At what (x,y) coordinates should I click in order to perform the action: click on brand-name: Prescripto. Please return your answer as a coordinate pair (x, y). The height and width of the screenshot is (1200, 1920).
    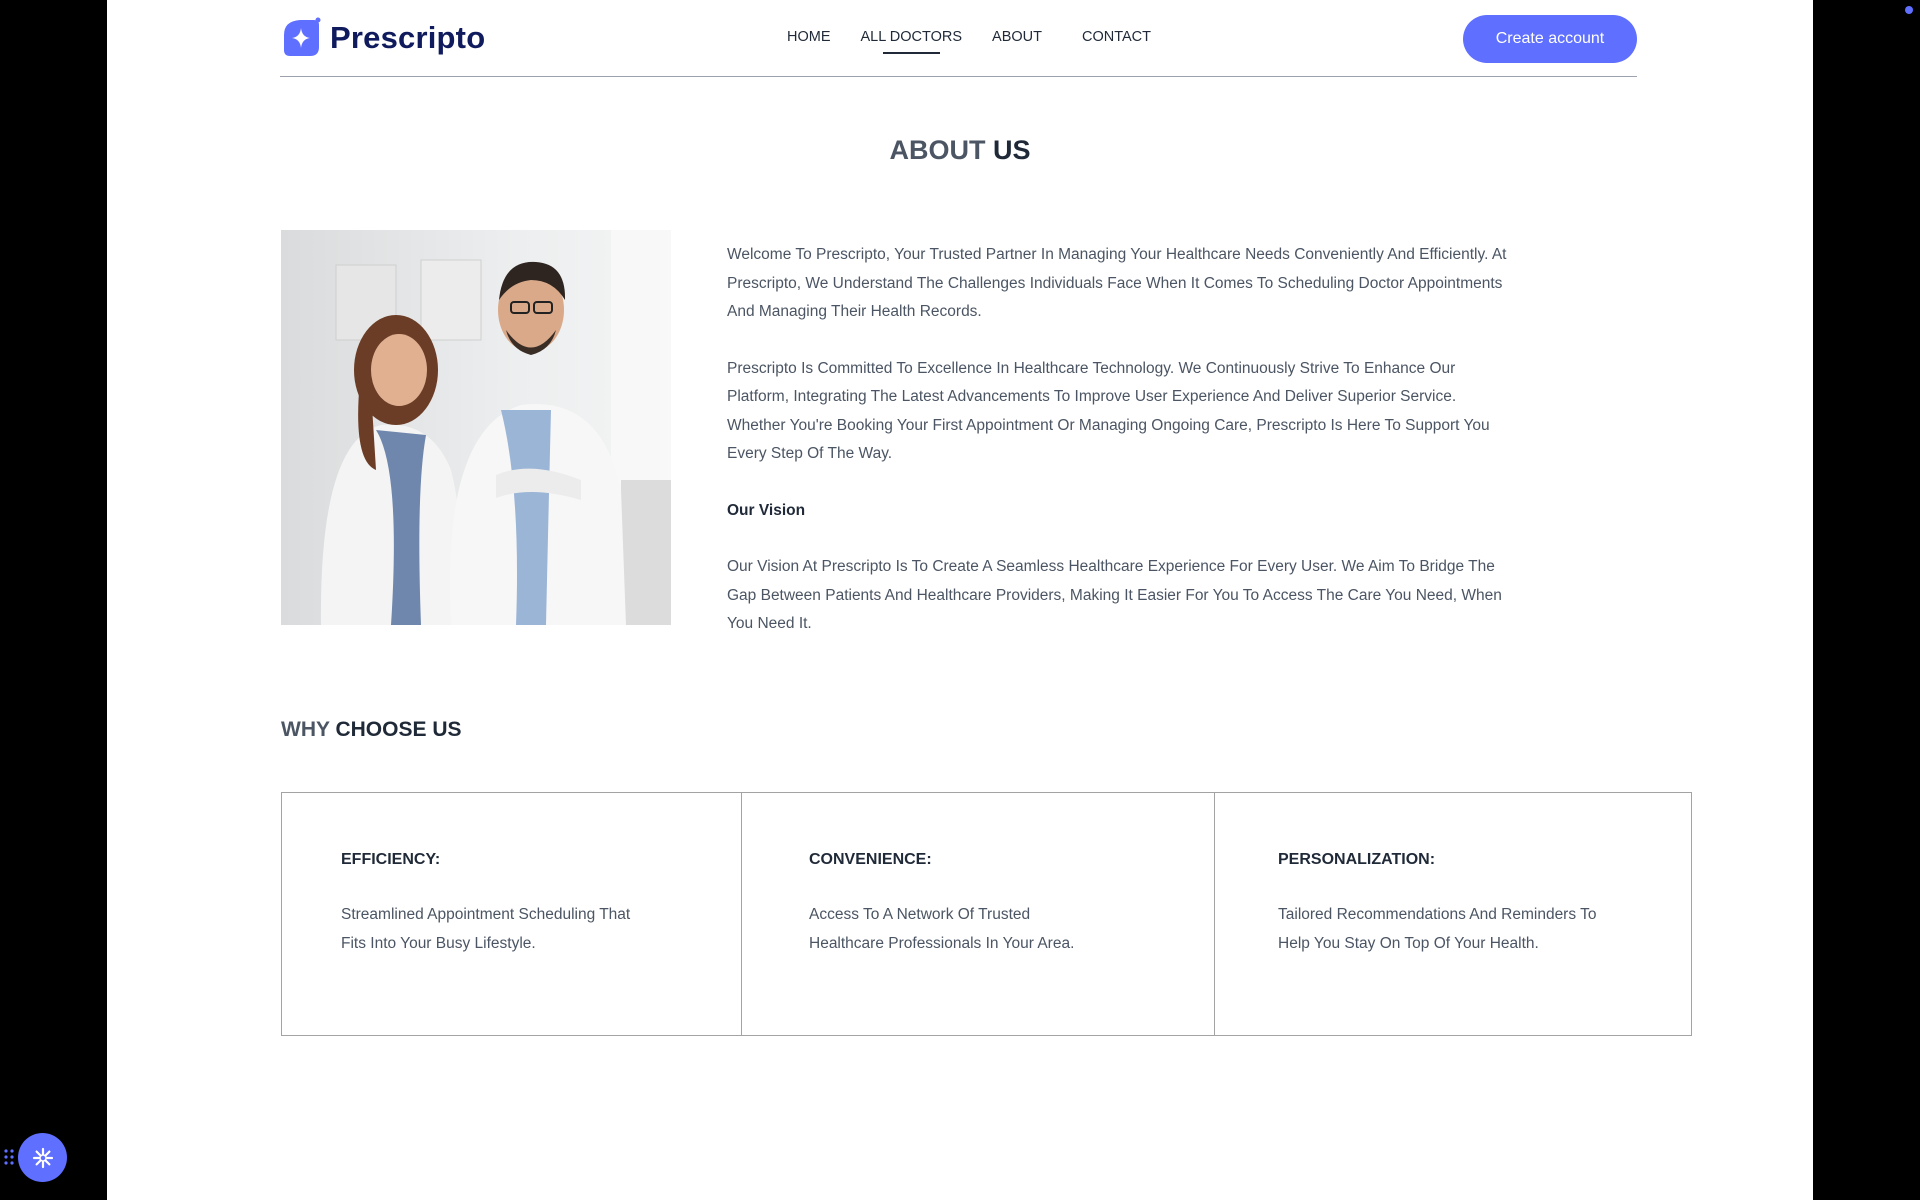
    Looking at the image, I should click on (408, 37).